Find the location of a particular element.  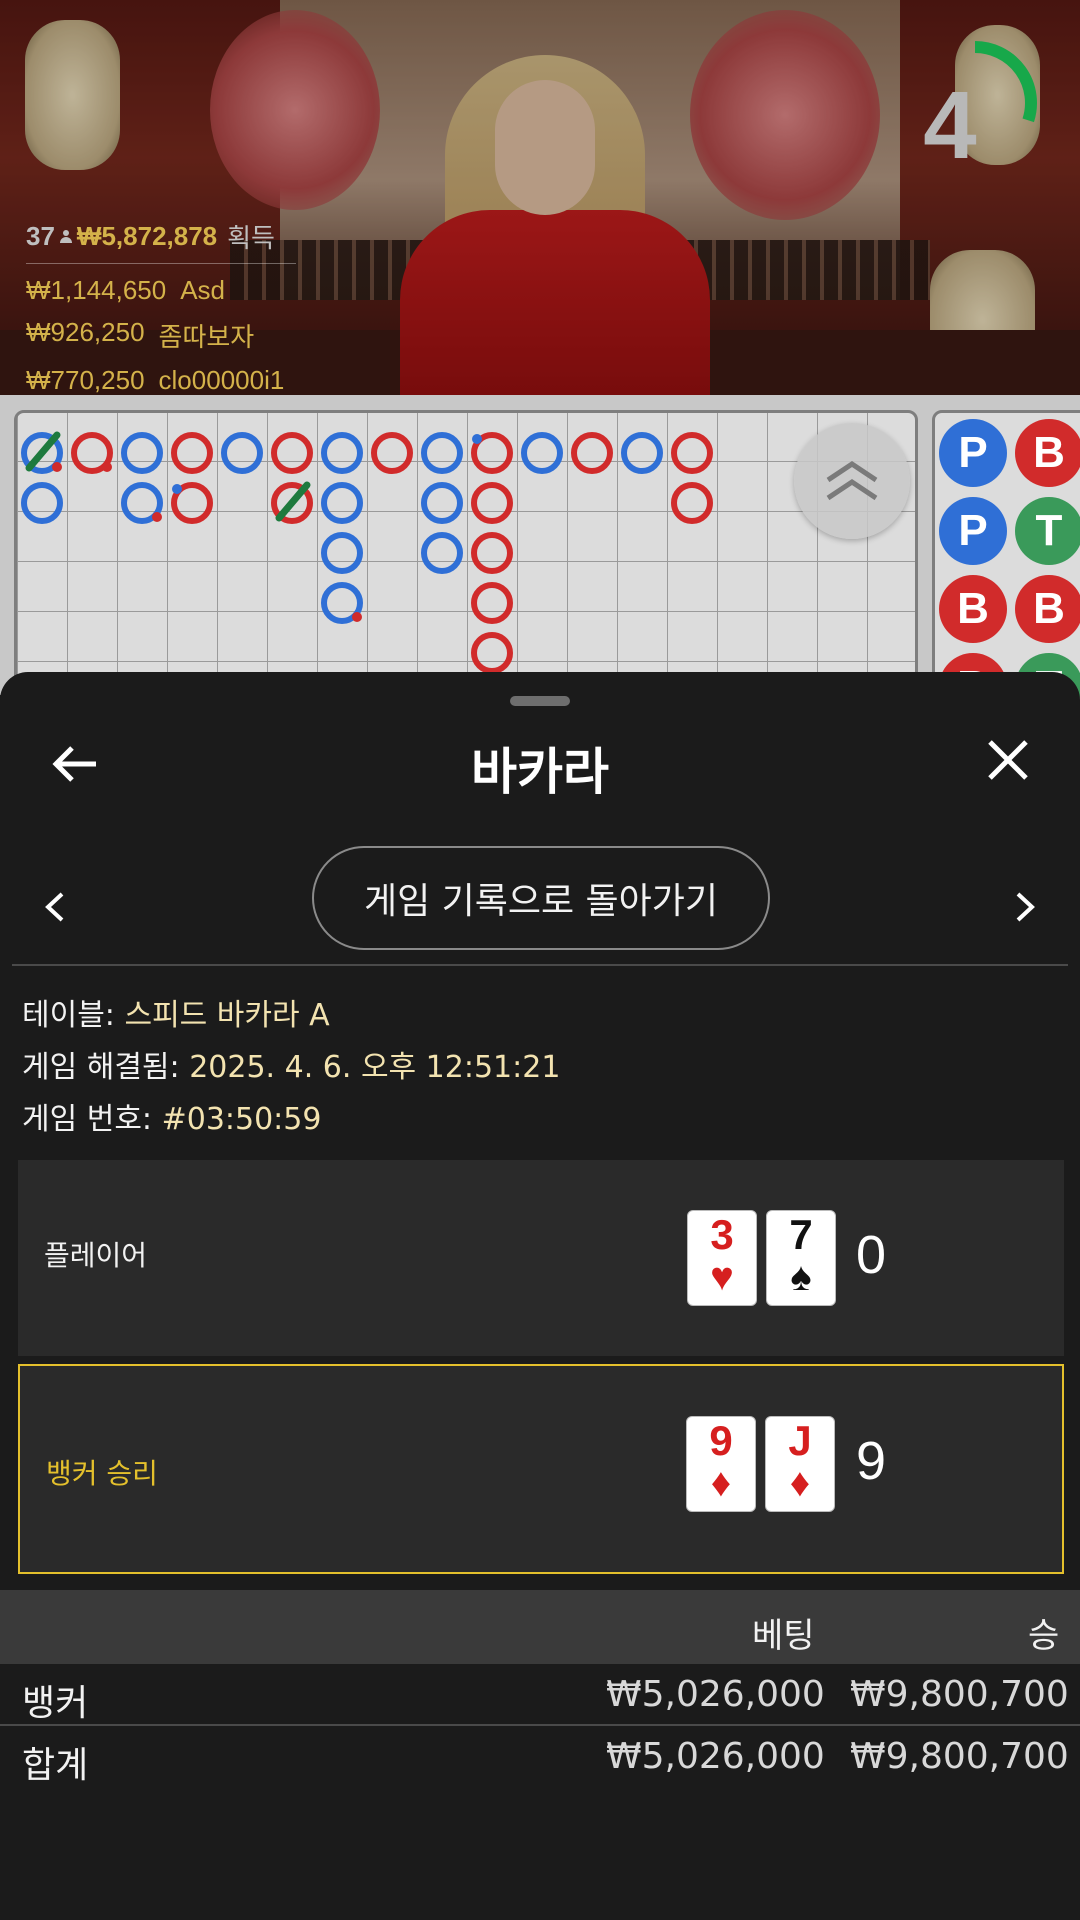

game-number-label: 게임 번호: is located at coordinates (87, 1119).